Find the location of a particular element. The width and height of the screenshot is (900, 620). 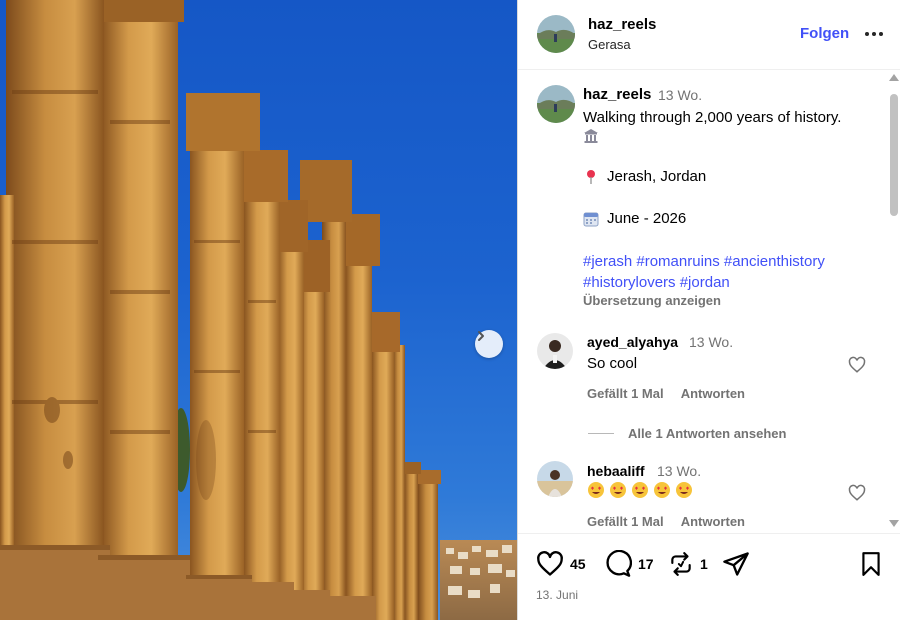

caption-emoji-line is located at coordinates (591, 136).